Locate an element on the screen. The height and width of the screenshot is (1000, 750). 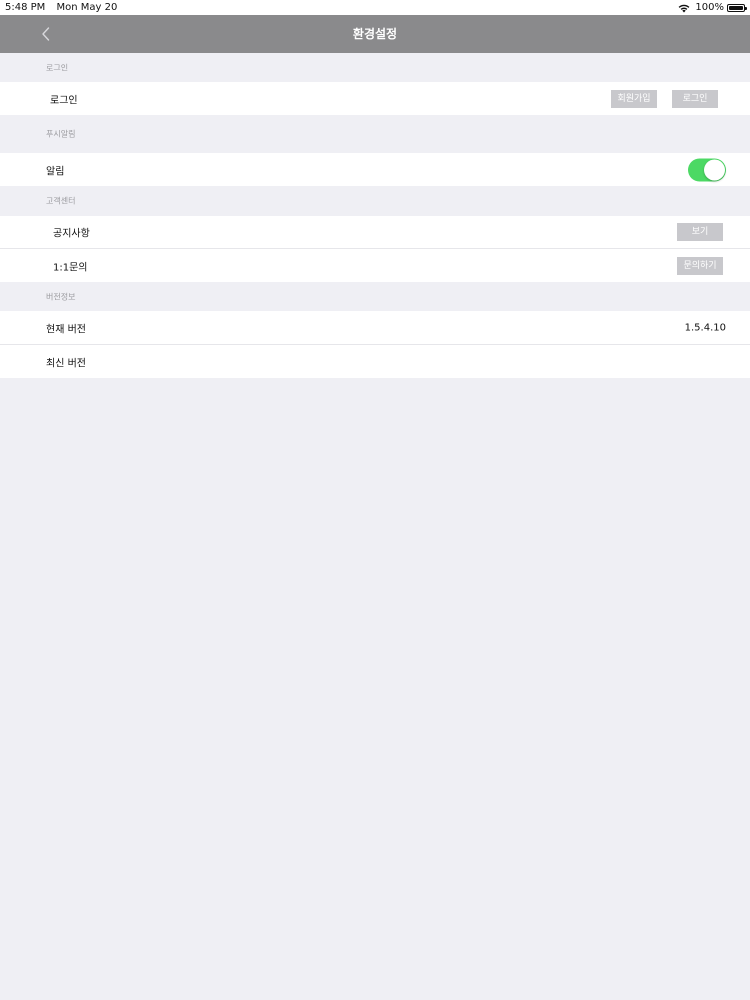
notification-toggle is located at coordinates (707, 169).